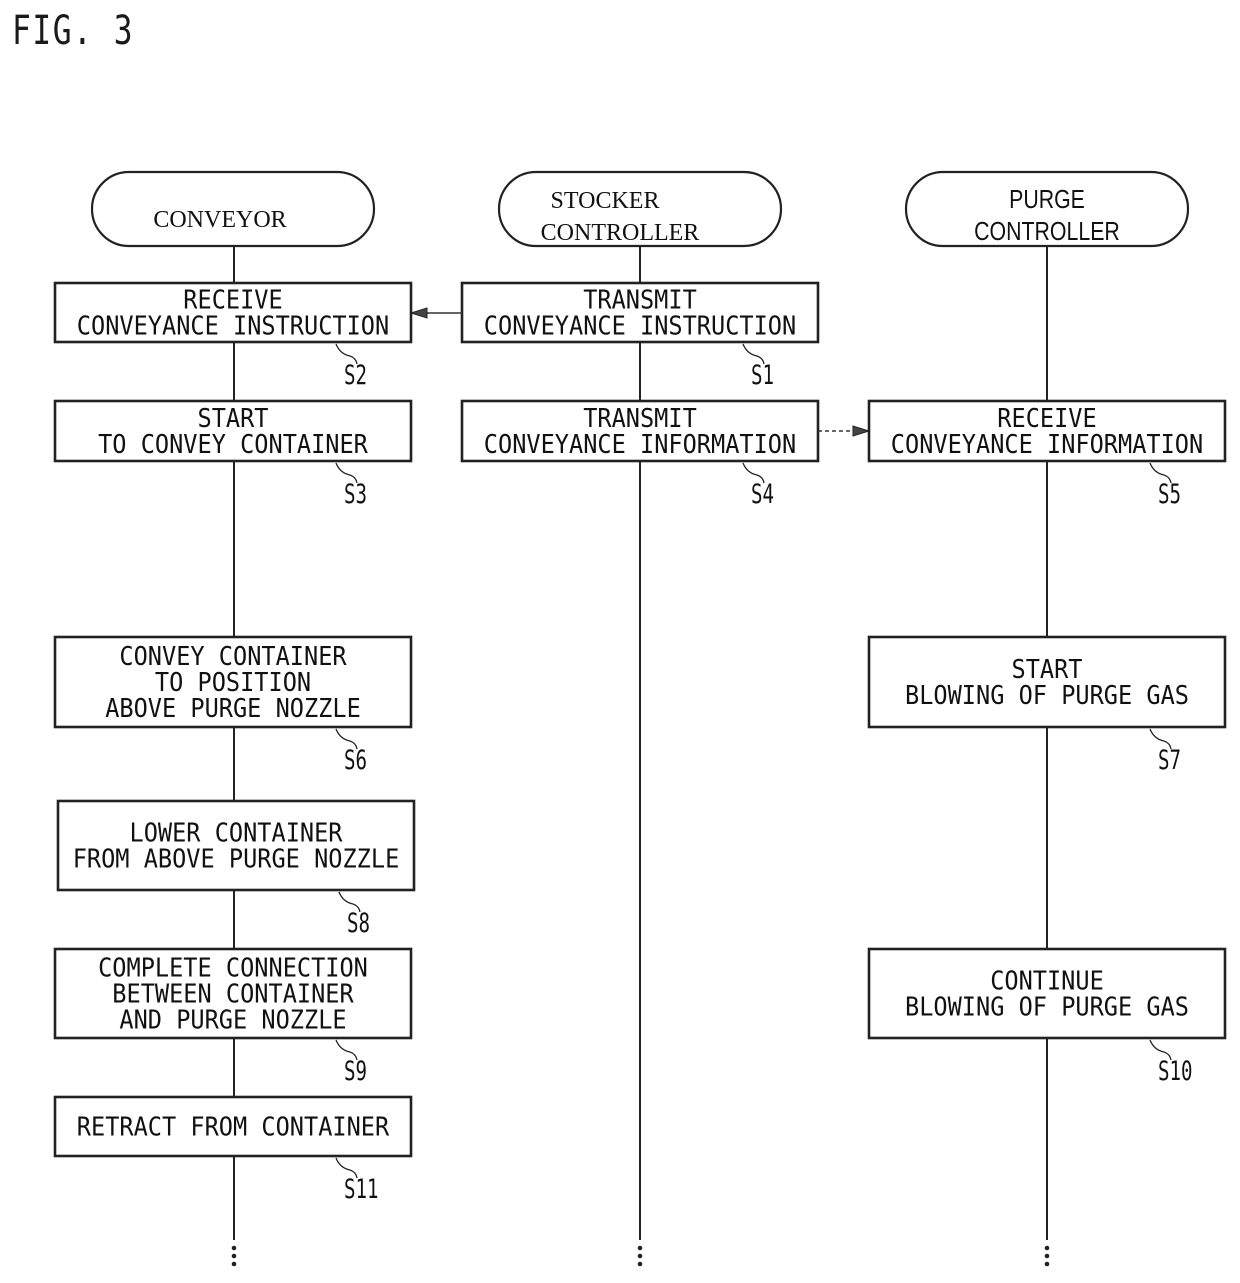 The width and height of the screenshot is (1240, 1283). What do you see at coordinates (1175, 1071) in the screenshot?
I see `step-number-label: S10` at bounding box center [1175, 1071].